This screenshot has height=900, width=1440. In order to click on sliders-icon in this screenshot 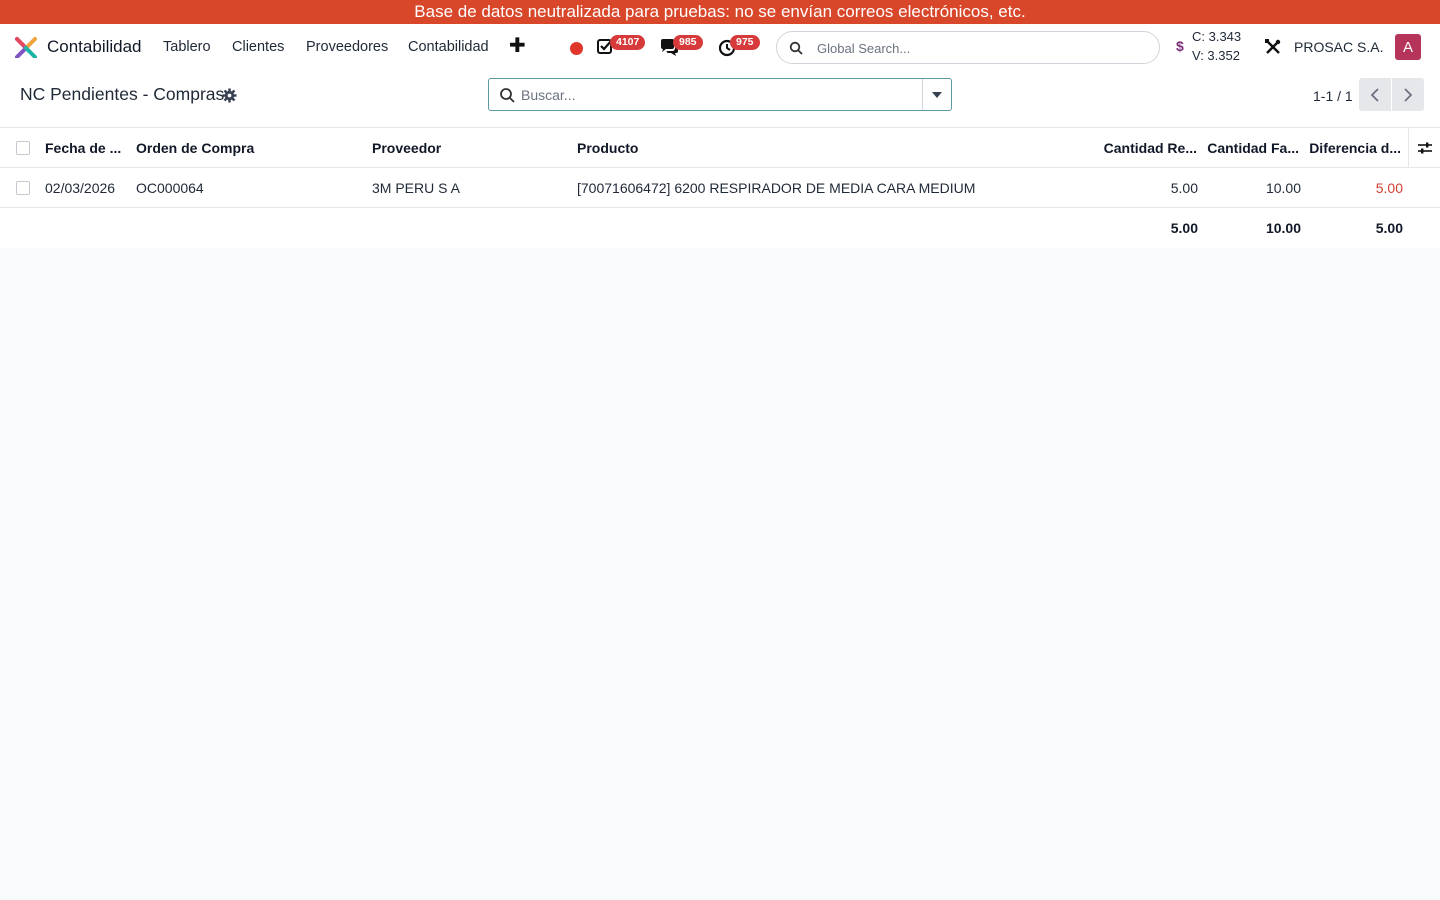, I will do `click(1424, 148)`.